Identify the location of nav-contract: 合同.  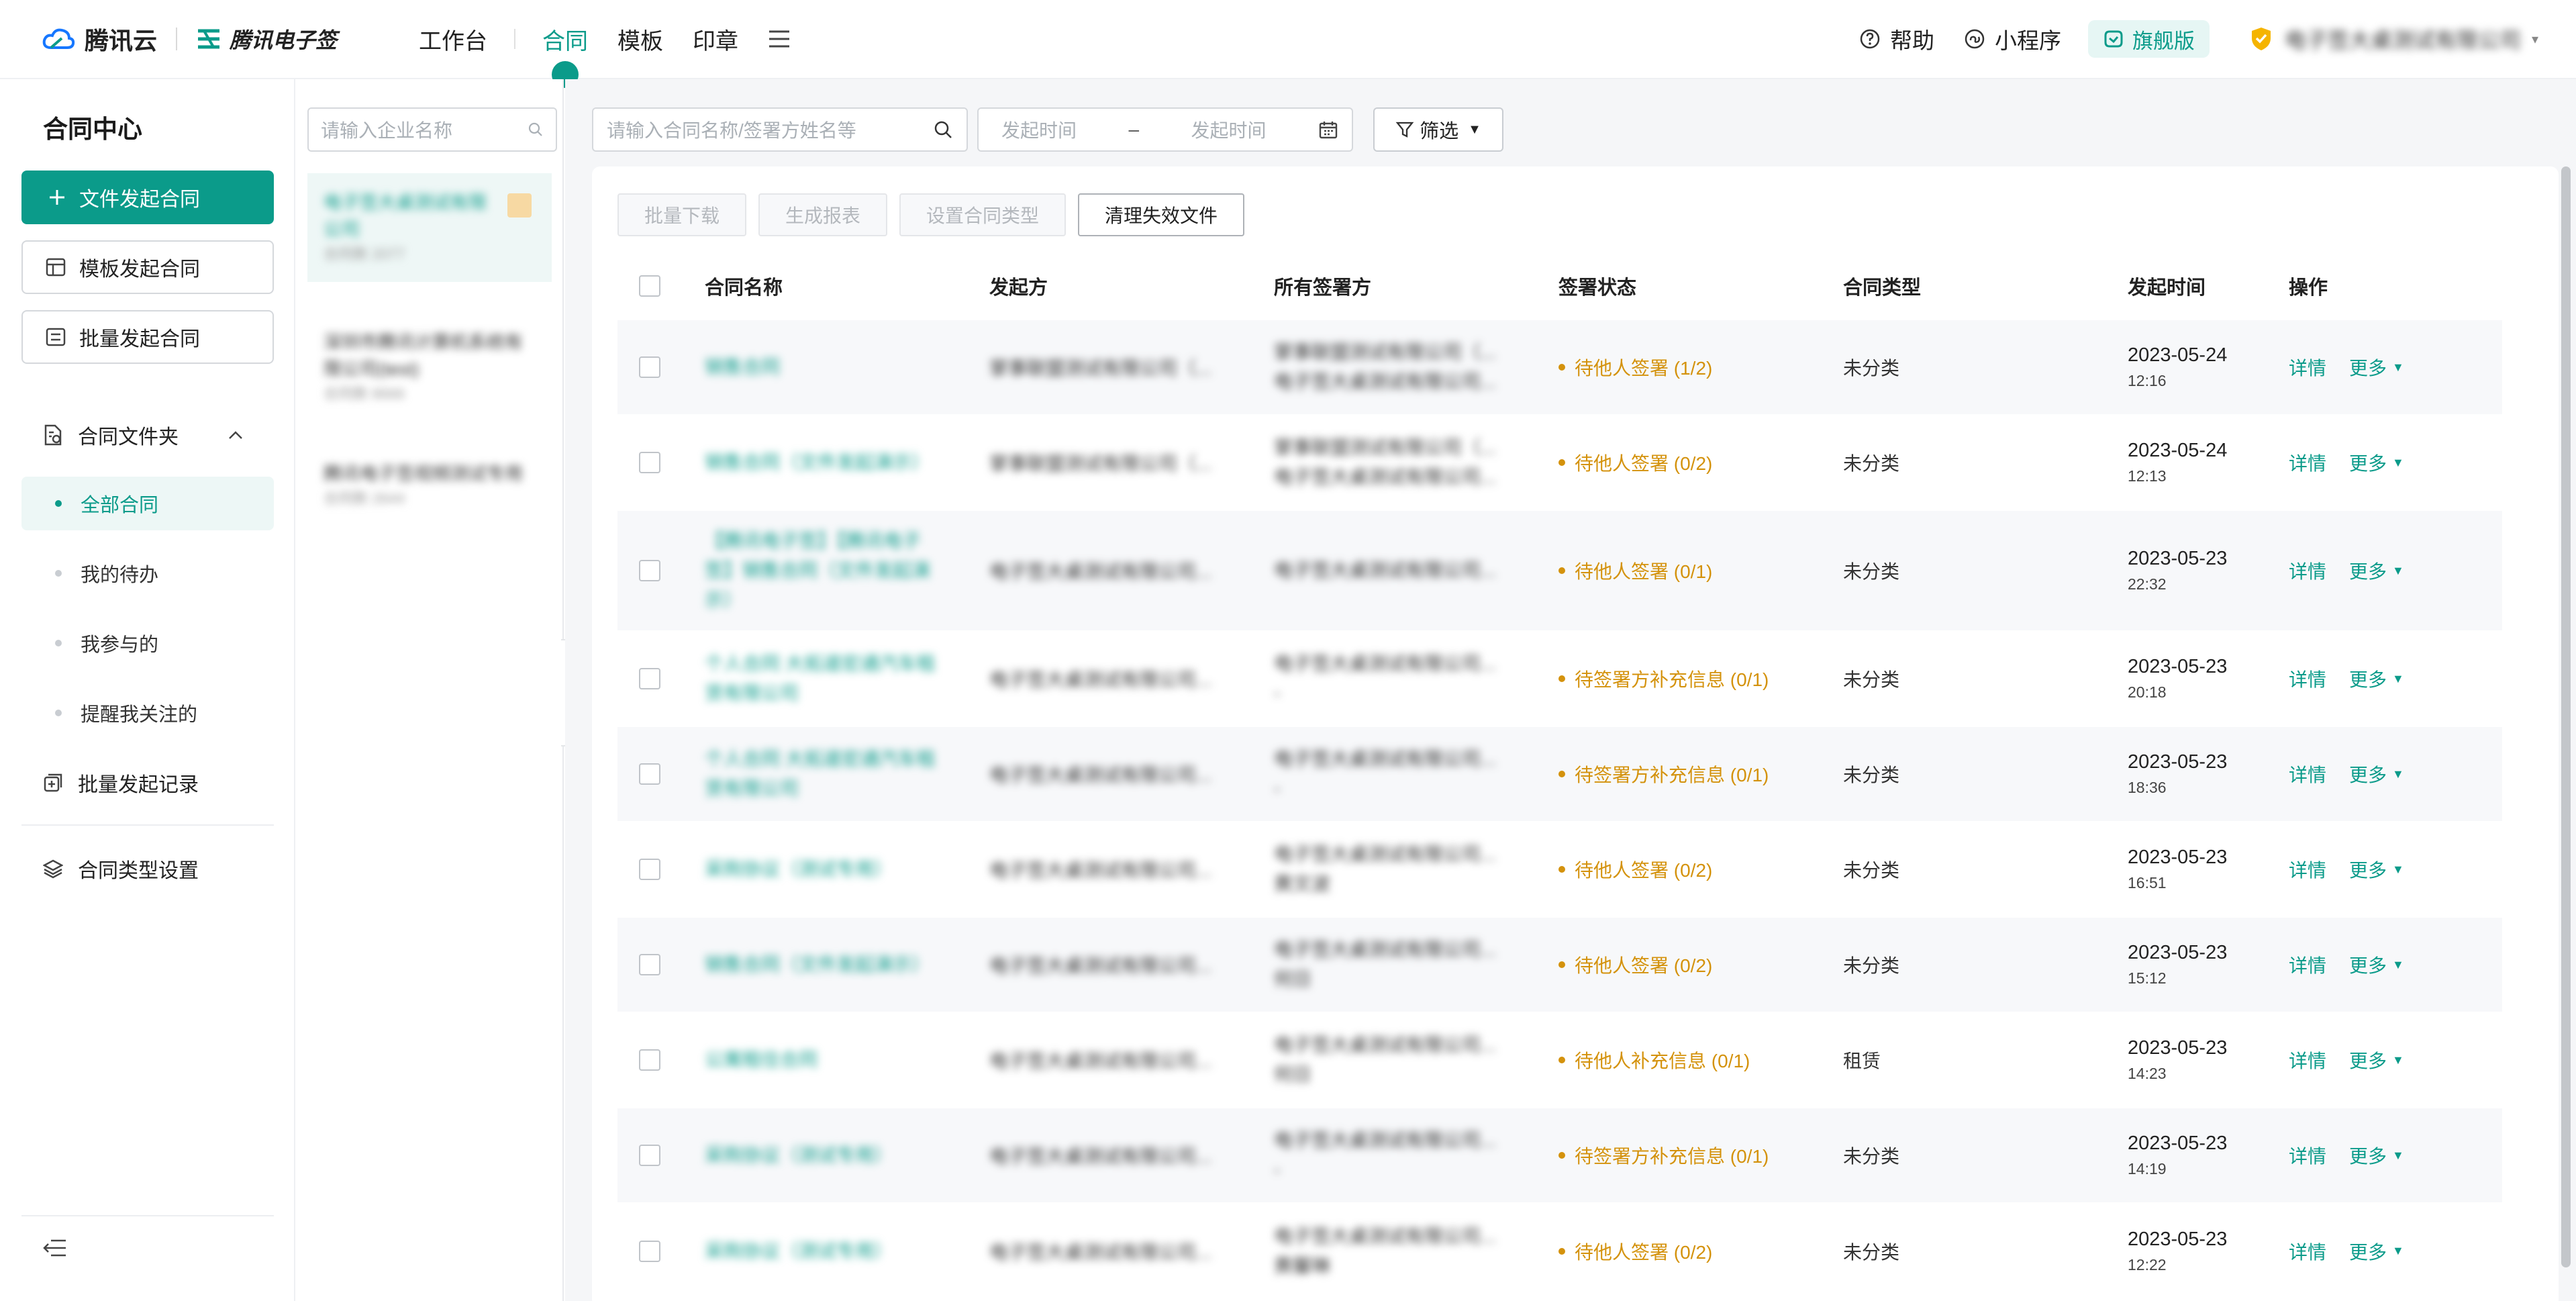
(565, 40).